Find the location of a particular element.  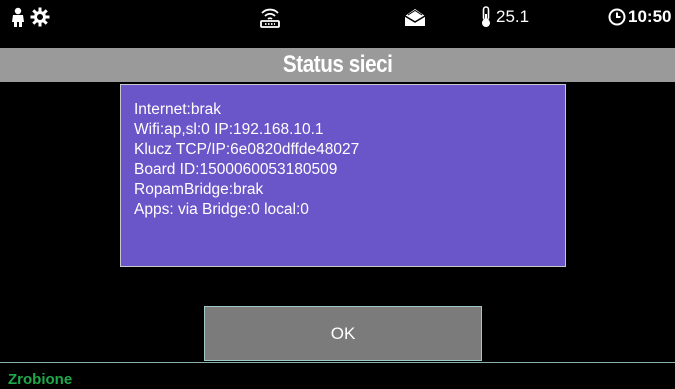

status-bar: 25.1 10:50 is located at coordinates (337, 17).